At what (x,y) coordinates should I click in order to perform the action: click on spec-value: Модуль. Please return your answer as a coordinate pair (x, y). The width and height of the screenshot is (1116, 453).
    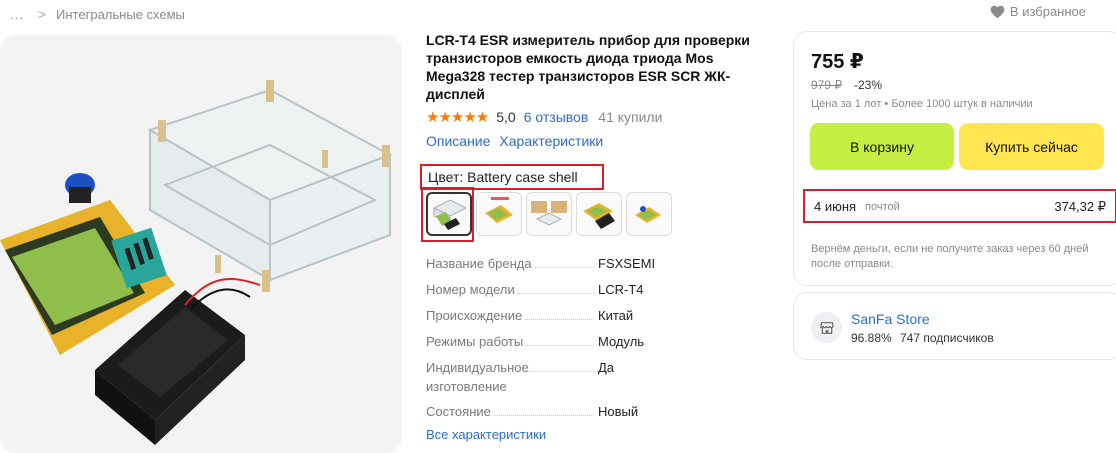
    Looking at the image, I should click on (621, 341).